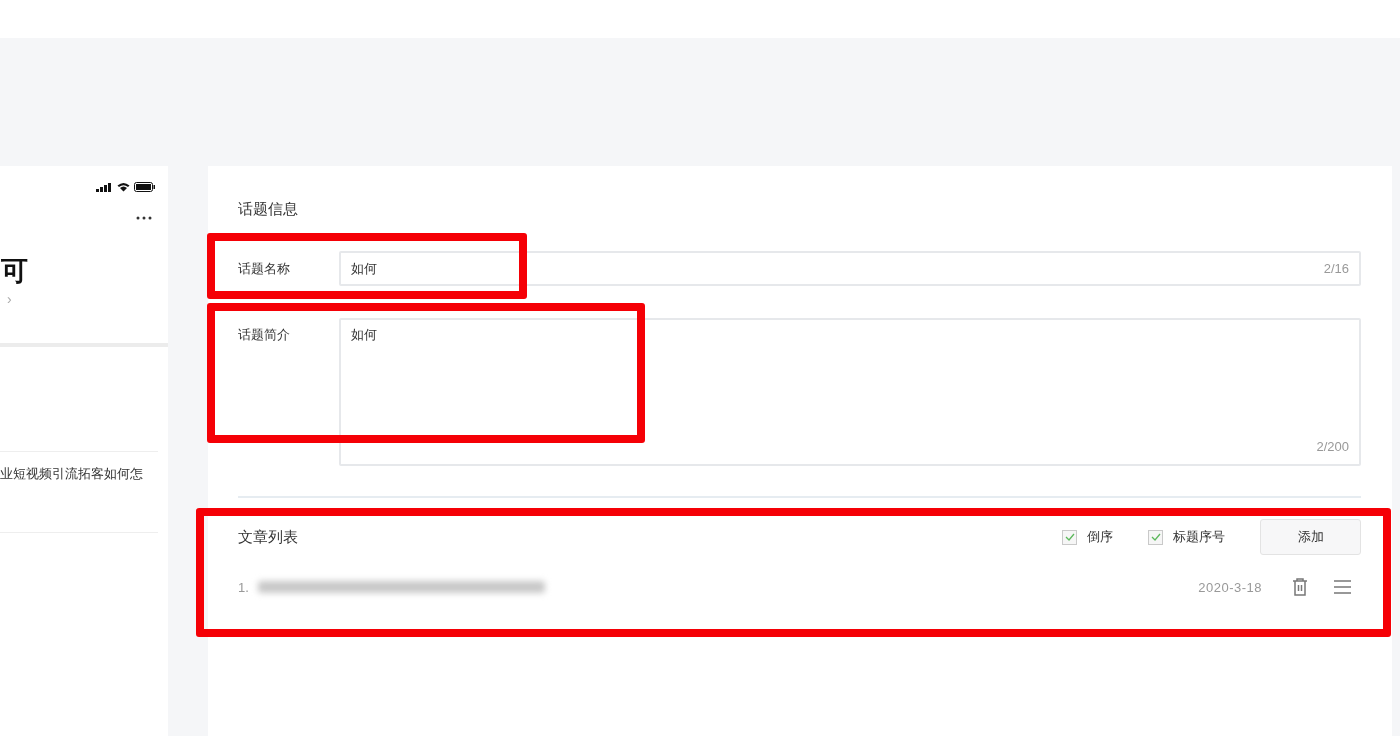 This screenshot has height=736, width=1400. Describe the element at coordinates (264, 335) in the screenshot. I see `field-label: 话题简介` at that location.